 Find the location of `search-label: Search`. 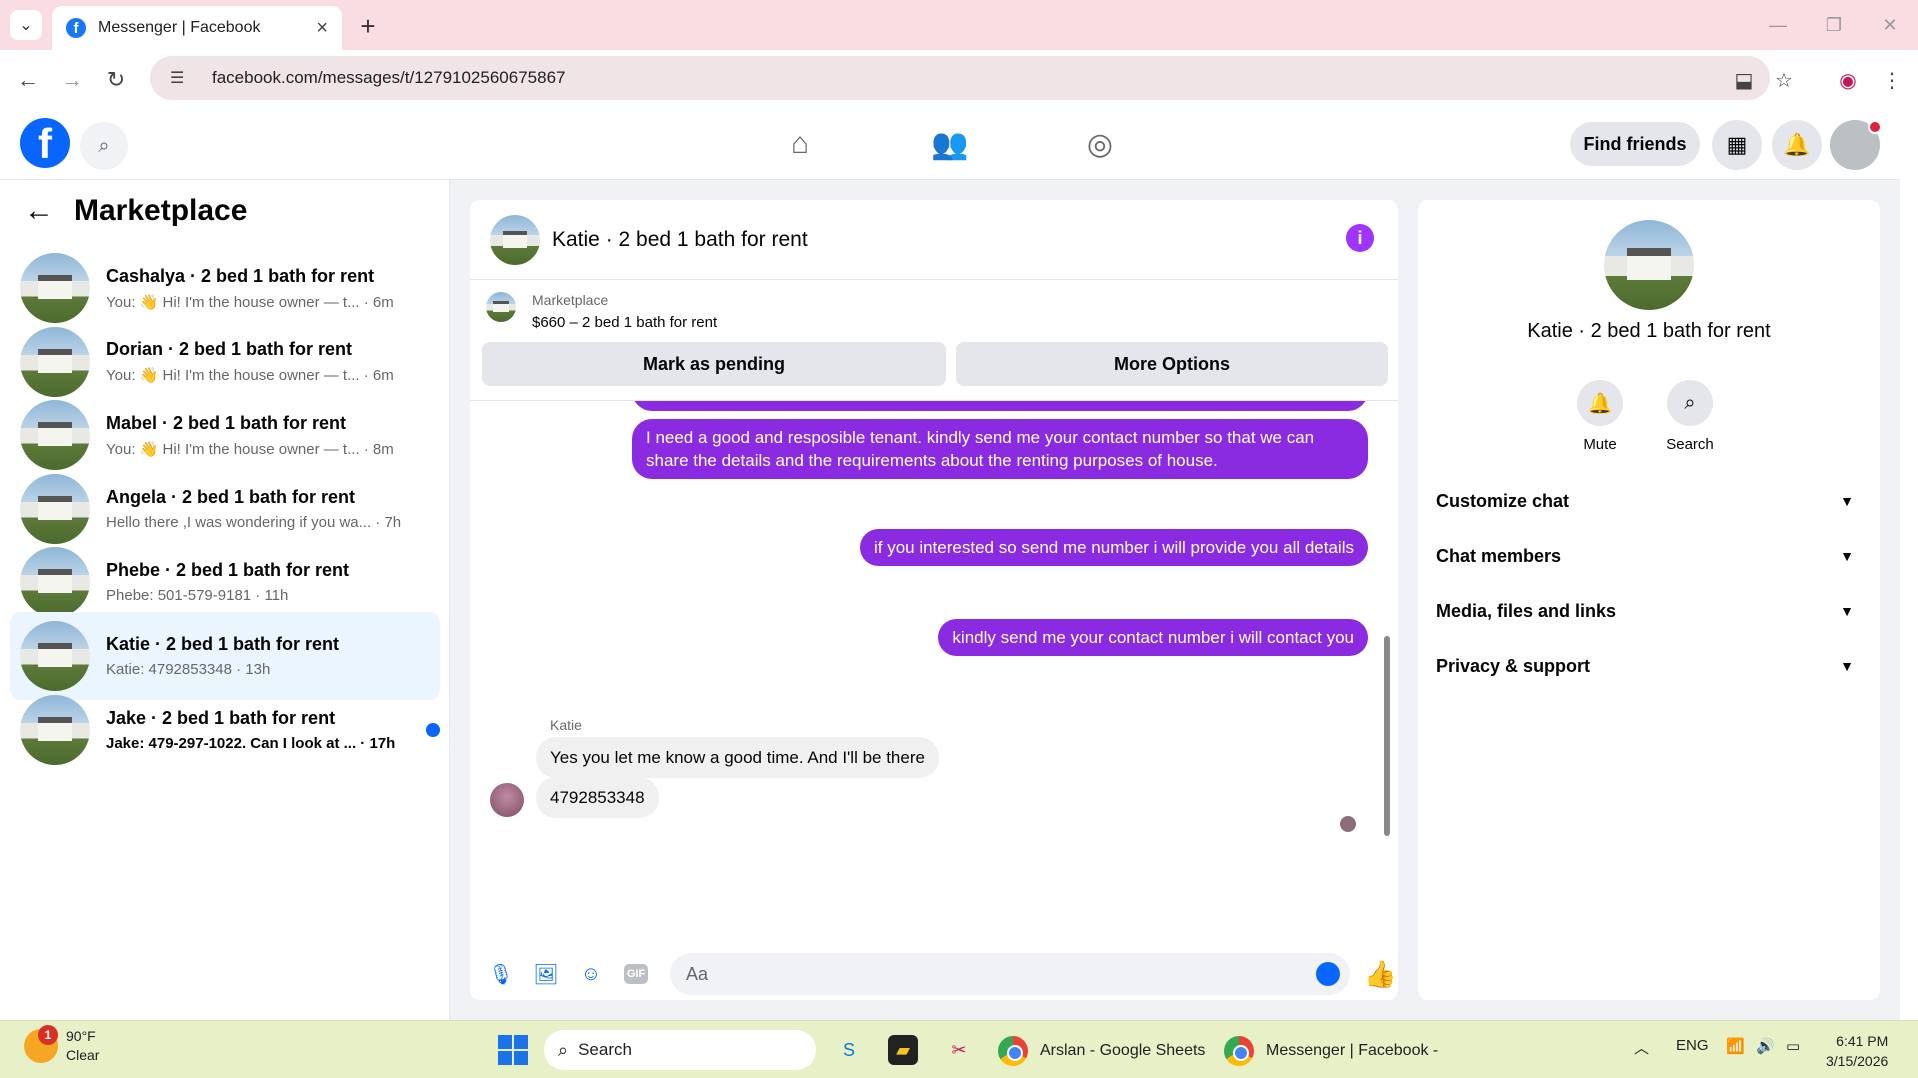

search-label: Search is located at coordinates (1690, 444).